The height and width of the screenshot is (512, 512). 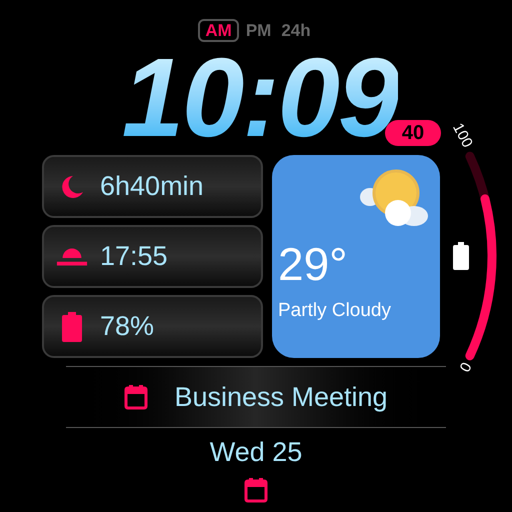 I want to click on stat-value: 6h40min, so click(x=152, y=187).